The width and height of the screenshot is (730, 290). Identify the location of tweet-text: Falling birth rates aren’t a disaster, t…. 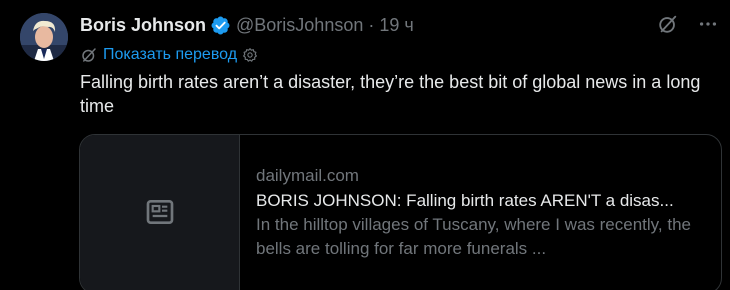
(390, 94).